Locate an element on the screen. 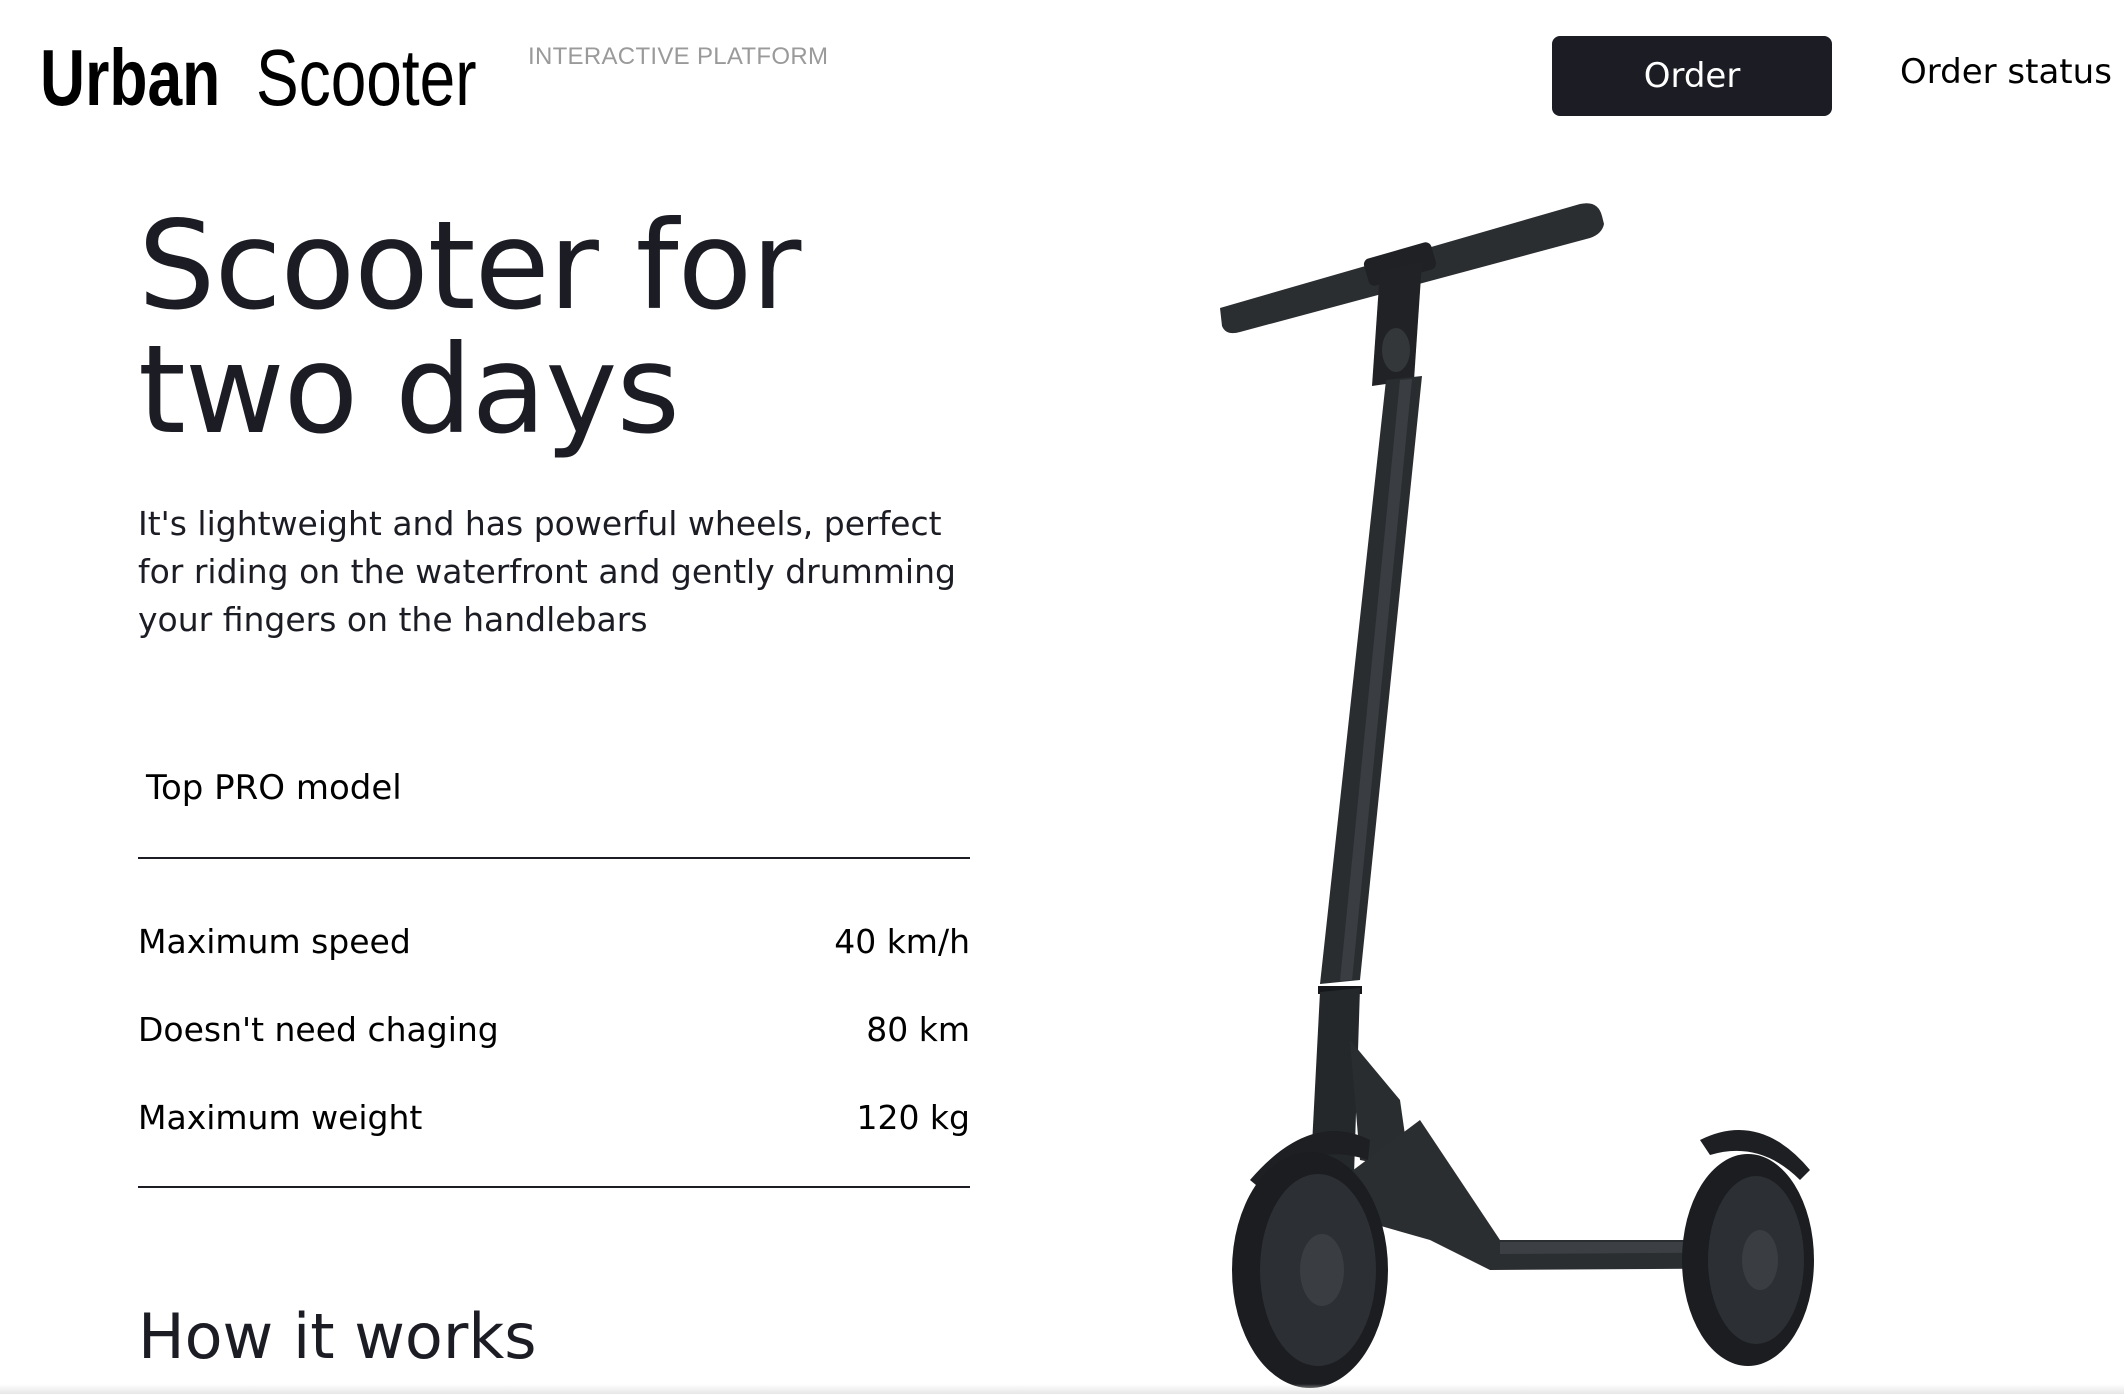  spec-row-speed: Maximum speed 40 km/h is located at coordinates (554, 941).